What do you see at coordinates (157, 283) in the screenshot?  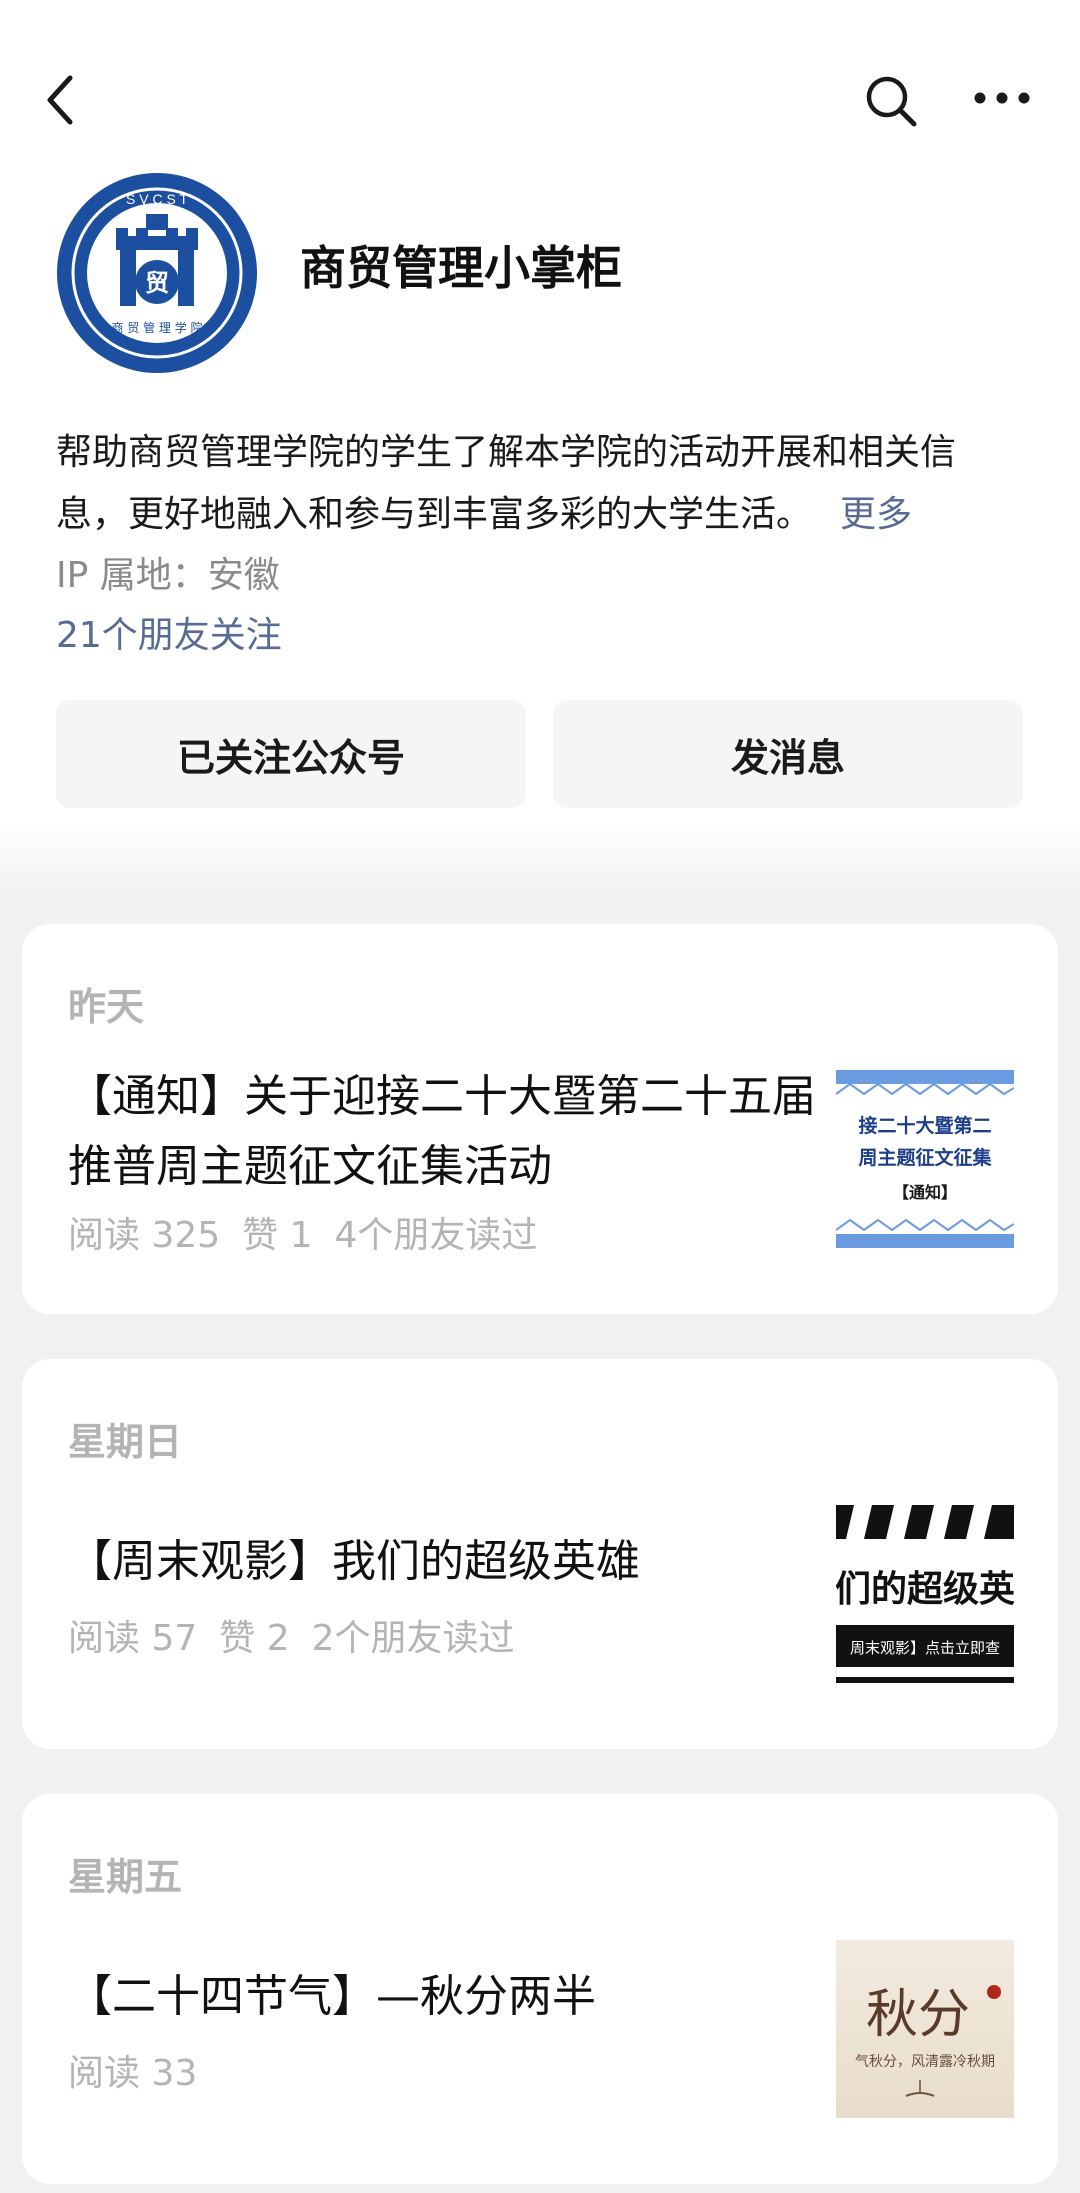 I see `logo-center-text: 贸` at bounding box center [157, 283].